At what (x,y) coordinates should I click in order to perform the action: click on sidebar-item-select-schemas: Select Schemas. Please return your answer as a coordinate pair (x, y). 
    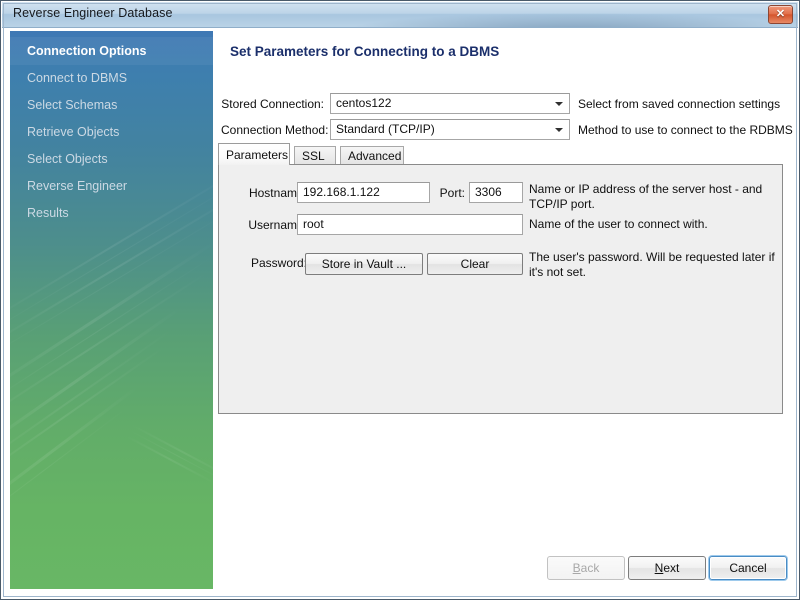
    Looking at the image, I should click on (111, 105).